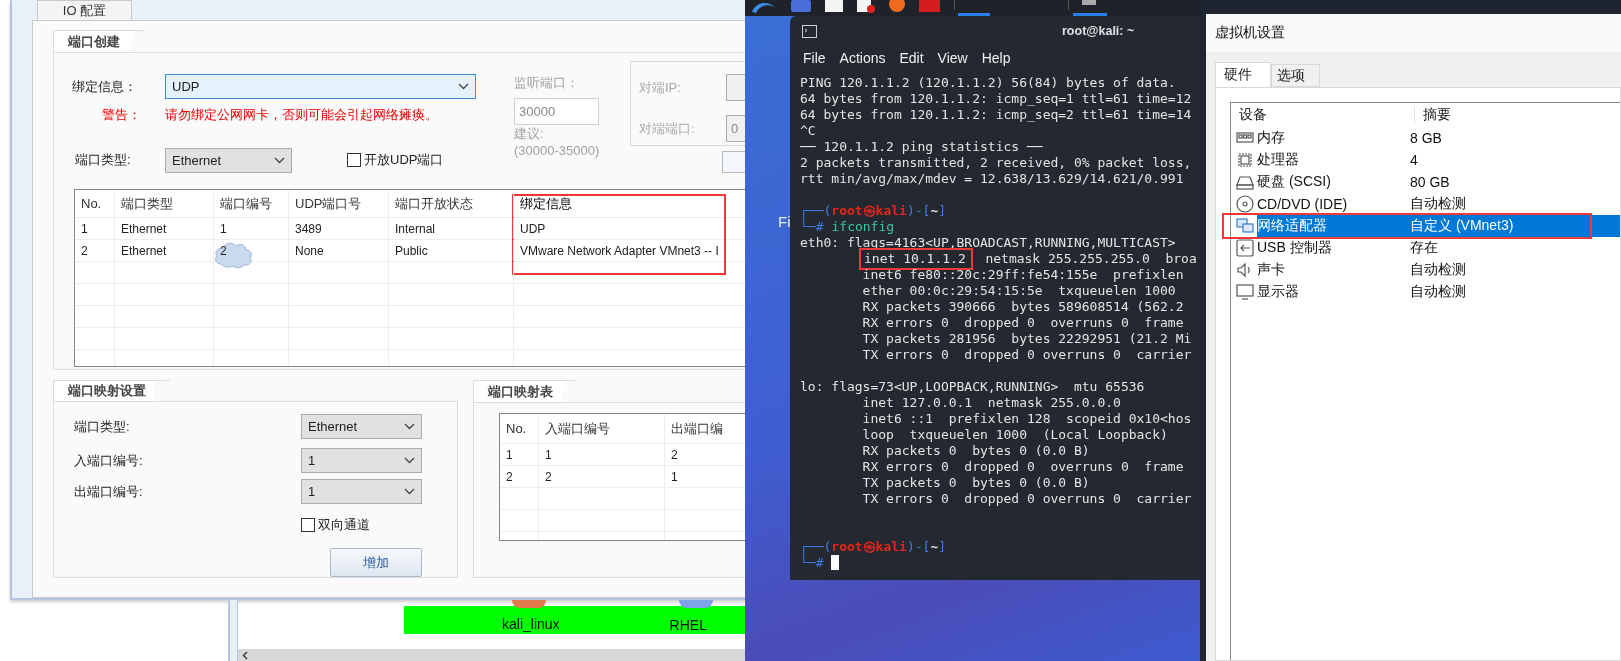  I want to click on table-cell: None, so click(339, 250).